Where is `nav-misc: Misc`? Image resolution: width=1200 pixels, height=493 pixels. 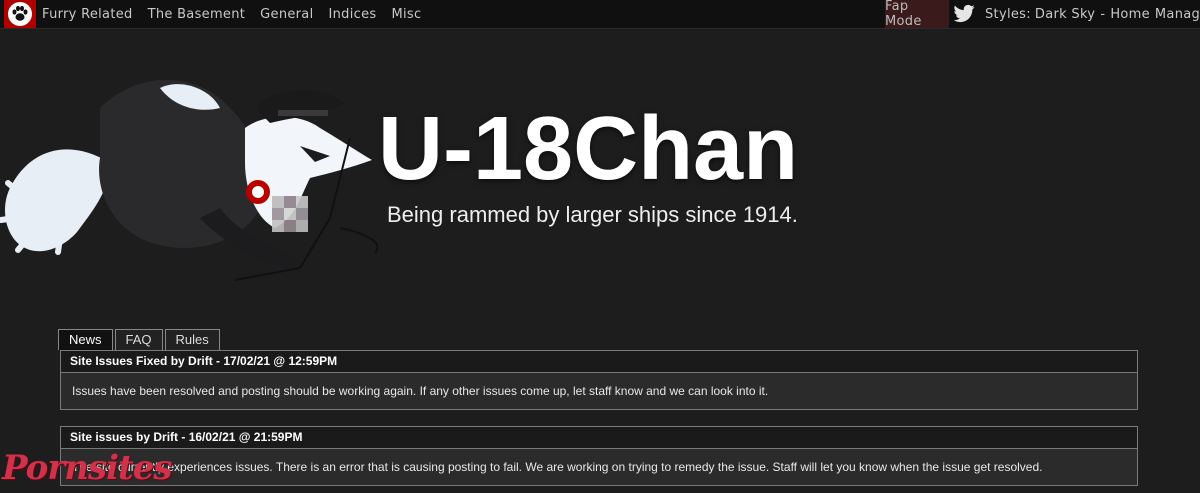 nav-misc: Misc is located at coordinates (406, 14).